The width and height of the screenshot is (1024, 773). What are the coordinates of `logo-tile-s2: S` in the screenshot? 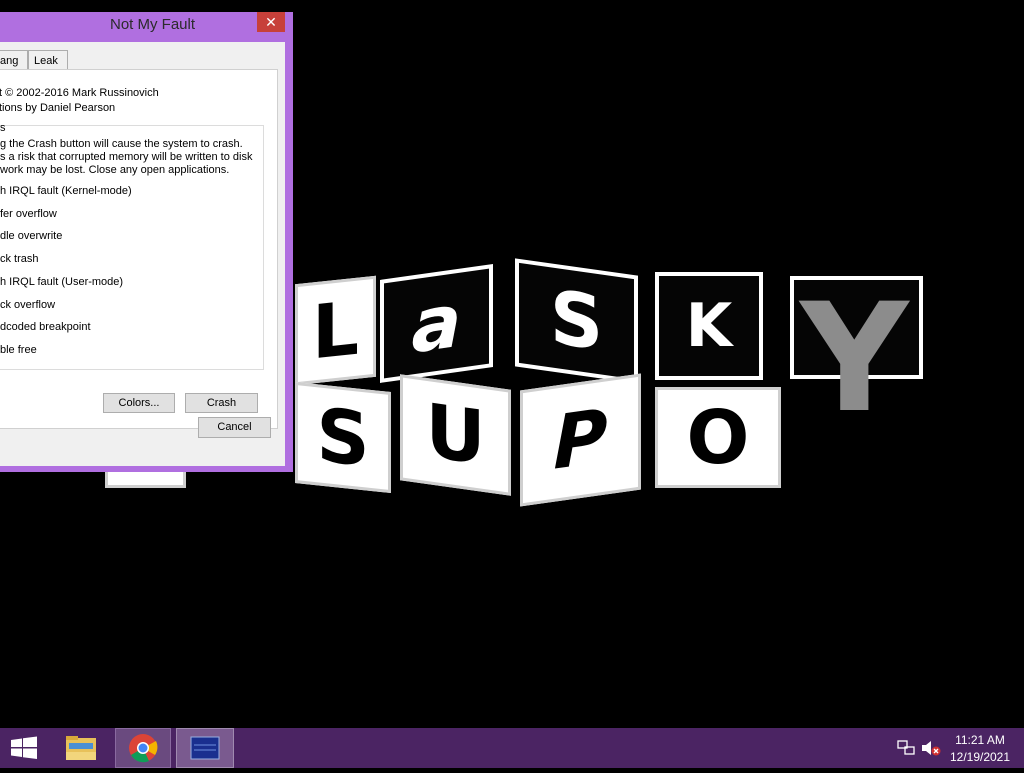 It's located at (343, 437).